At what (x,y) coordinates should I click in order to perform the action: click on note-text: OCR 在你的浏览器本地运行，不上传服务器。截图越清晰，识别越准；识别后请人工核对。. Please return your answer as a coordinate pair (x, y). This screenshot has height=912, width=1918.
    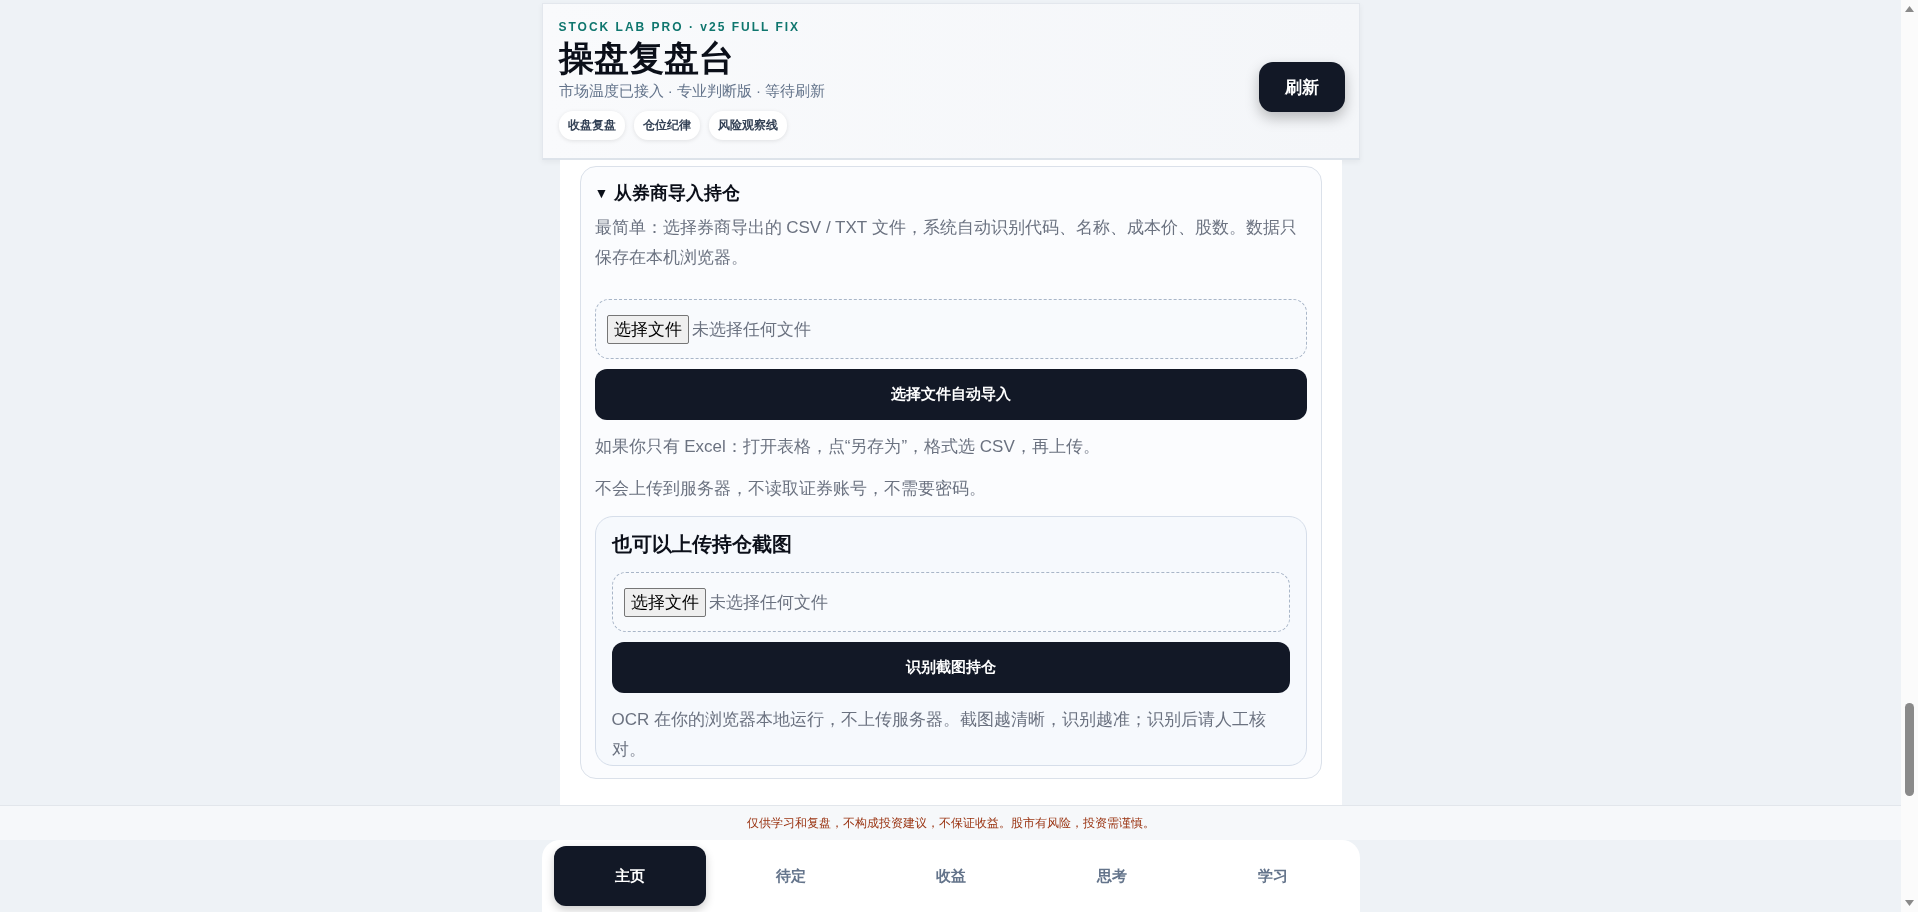
    Looking at the image, I should click on (939, 735).